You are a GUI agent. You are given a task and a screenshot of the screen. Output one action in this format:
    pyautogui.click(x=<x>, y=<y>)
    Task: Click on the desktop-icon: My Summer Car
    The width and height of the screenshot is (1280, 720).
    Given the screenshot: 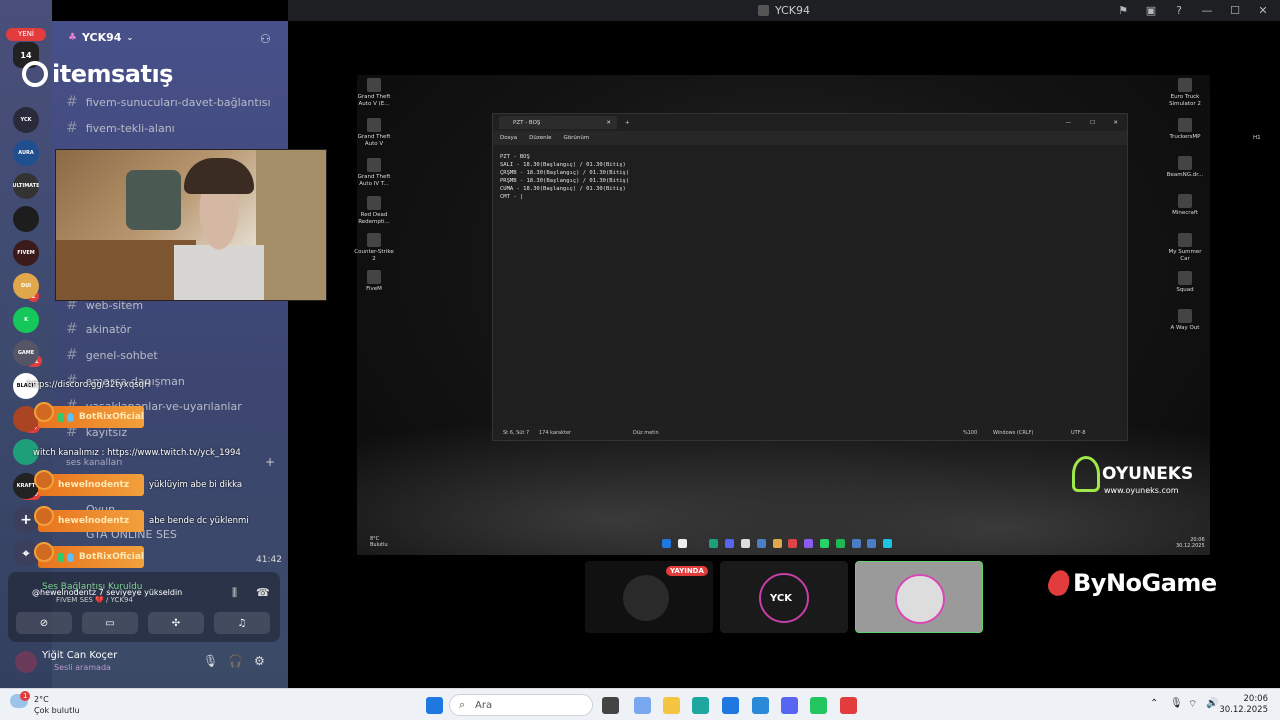 What is the action you would take?
    pyautogui.click(x=1185, y=248)
    